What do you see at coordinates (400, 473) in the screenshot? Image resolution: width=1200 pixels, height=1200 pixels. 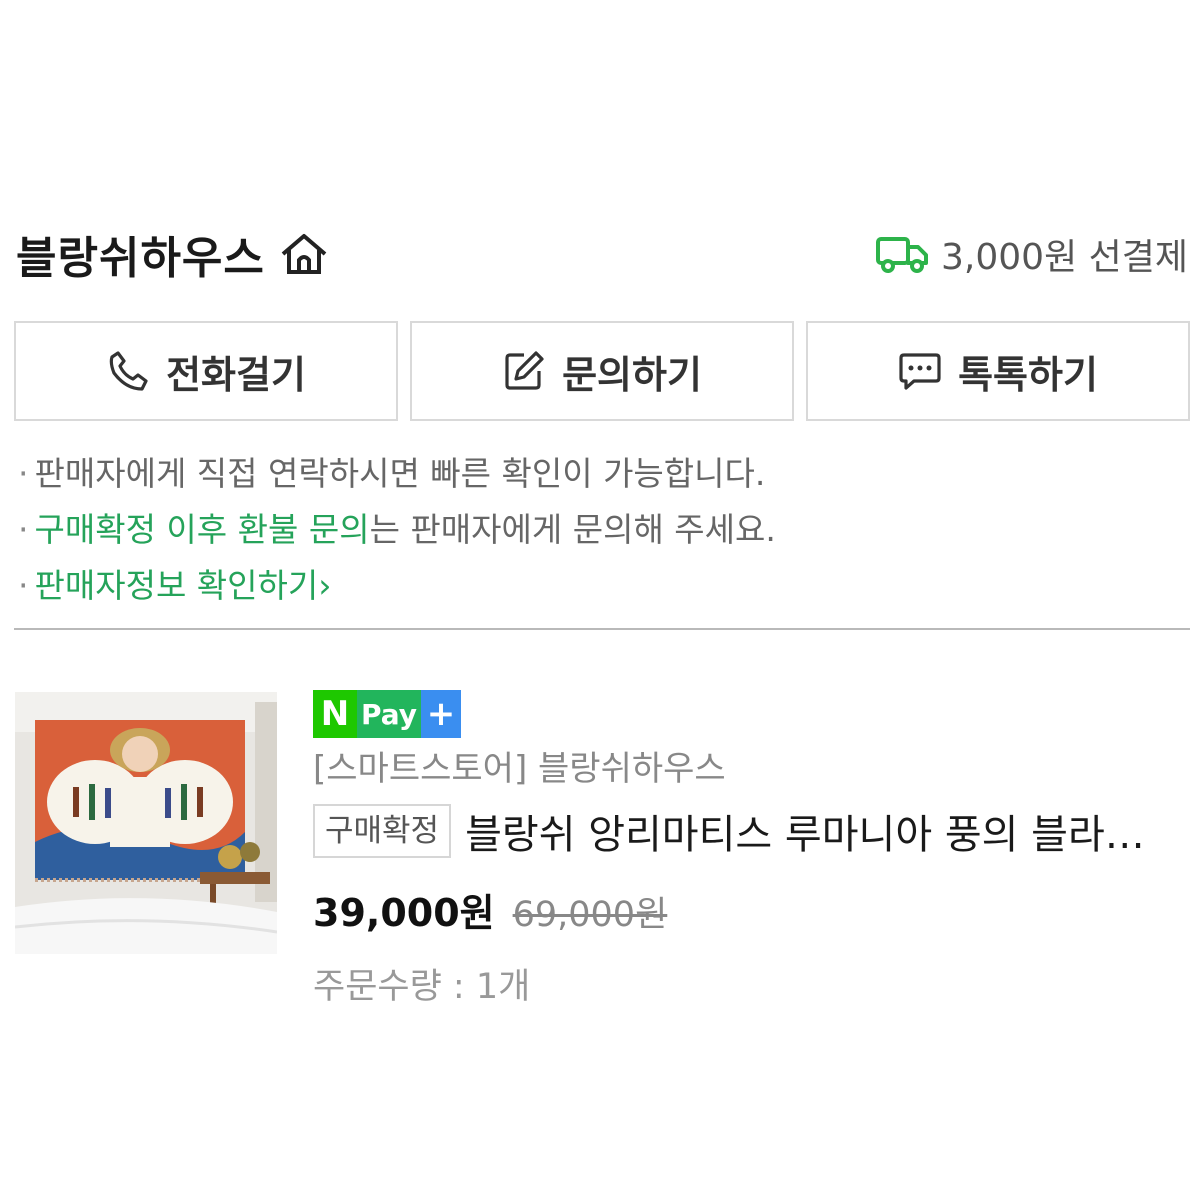 I see `notice-contact-text: 판매자에게 직접 연락하시면 빠른 확인이 가능합니다.` at bounding box center [400, 473].